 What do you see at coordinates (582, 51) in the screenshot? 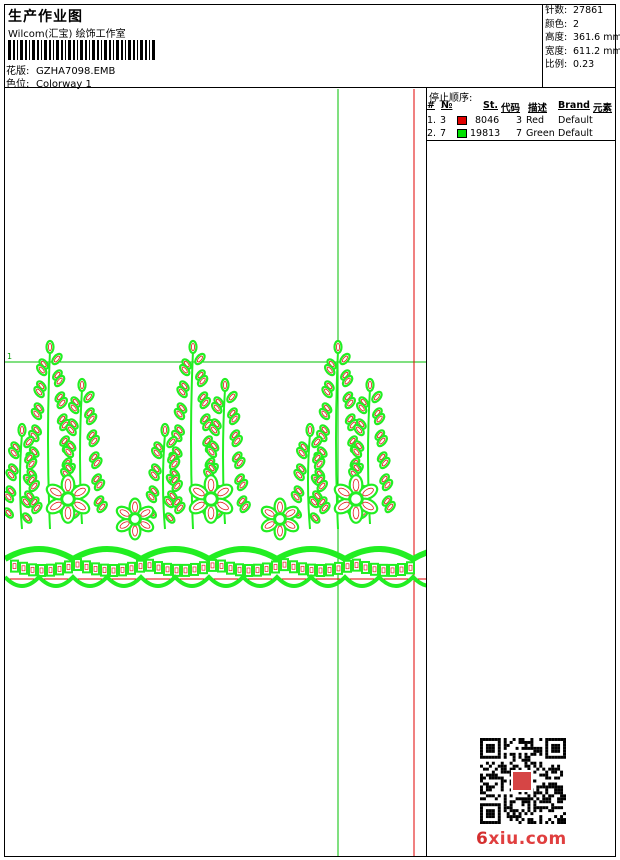
I see `info-width: 宽度: 611.2 mm` at bounding box center [582, 51].